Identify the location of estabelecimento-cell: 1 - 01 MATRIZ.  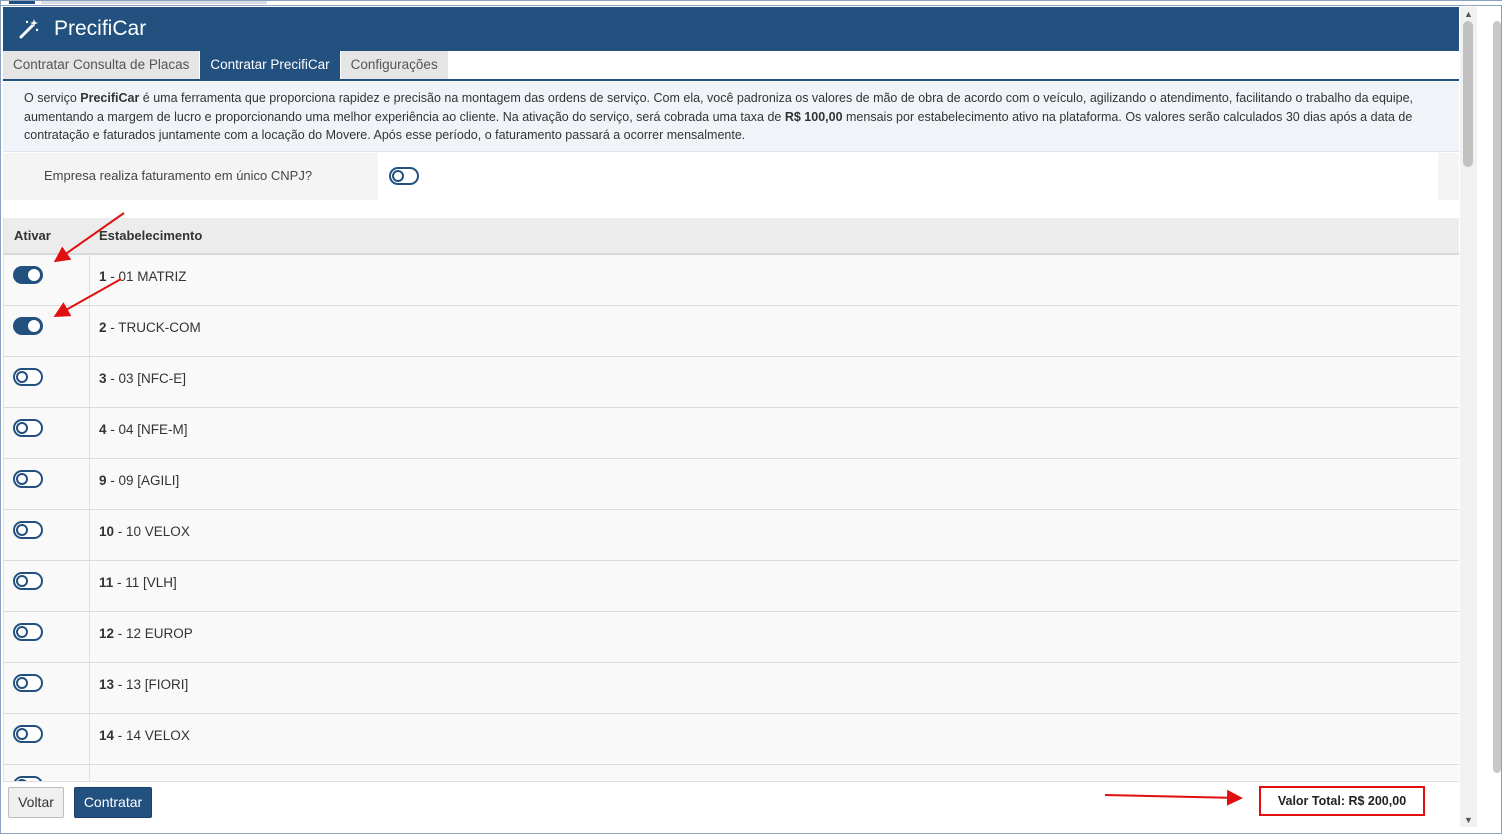
(774, 280).